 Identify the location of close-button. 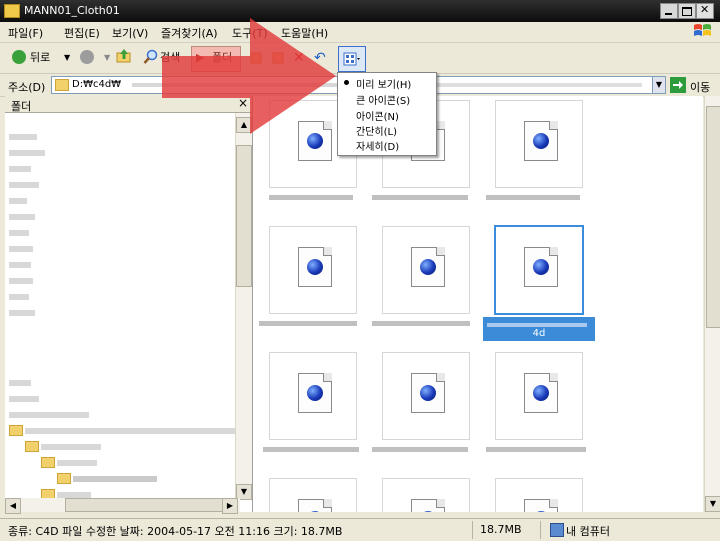
(705, 11).